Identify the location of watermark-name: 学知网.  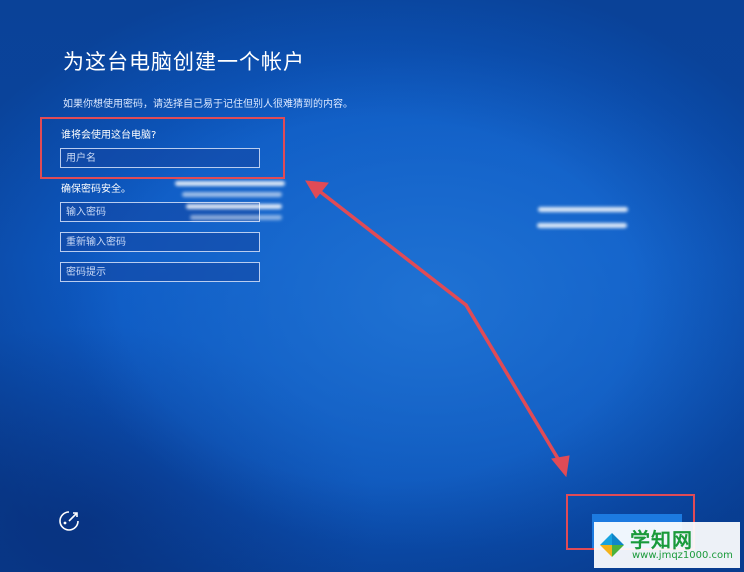
(661, 540).